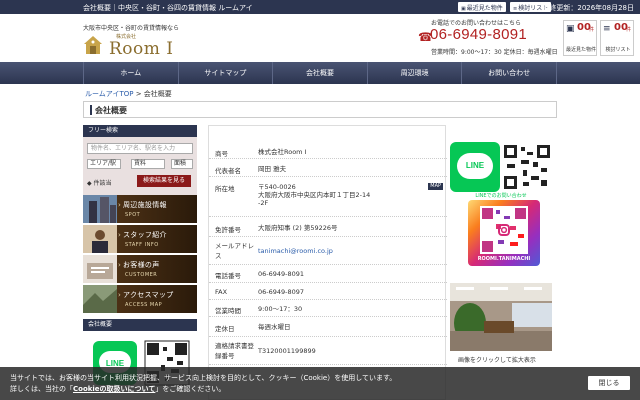 The width and height of the screenshot is (640, 400). Describe the element at coordinates (504, 259) in the screenshot. I see `instagram-caption: ROOMI.TANIMACHI` at that location.